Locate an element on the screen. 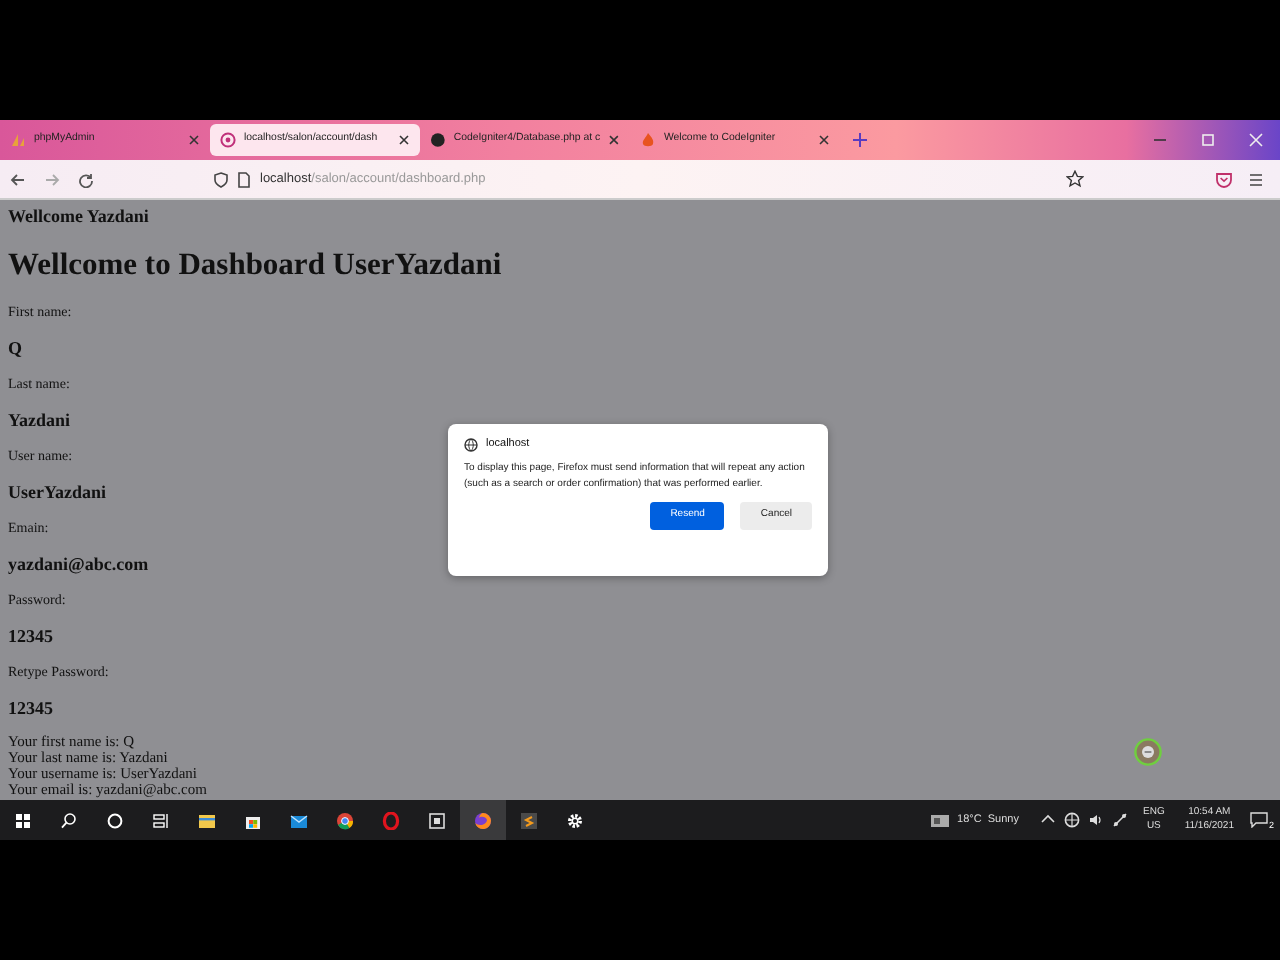  speaker-icon is located at coordinates (1095, 820).